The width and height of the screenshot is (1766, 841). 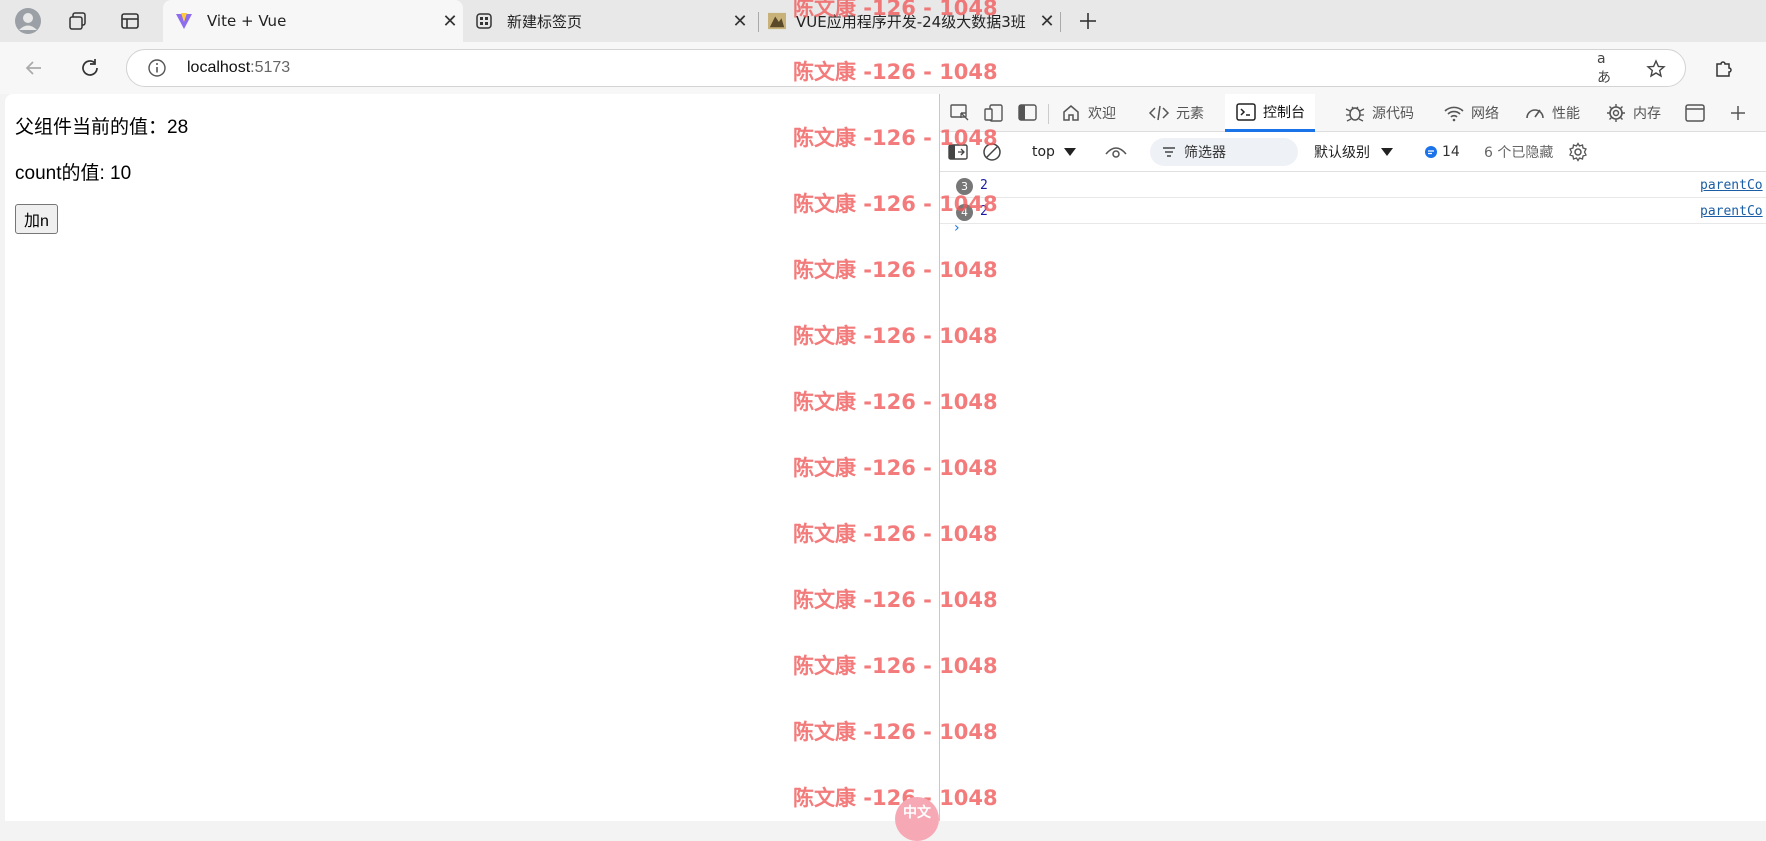 I want to click on tab-label: 欢迎, so click(x=1102, y=114).